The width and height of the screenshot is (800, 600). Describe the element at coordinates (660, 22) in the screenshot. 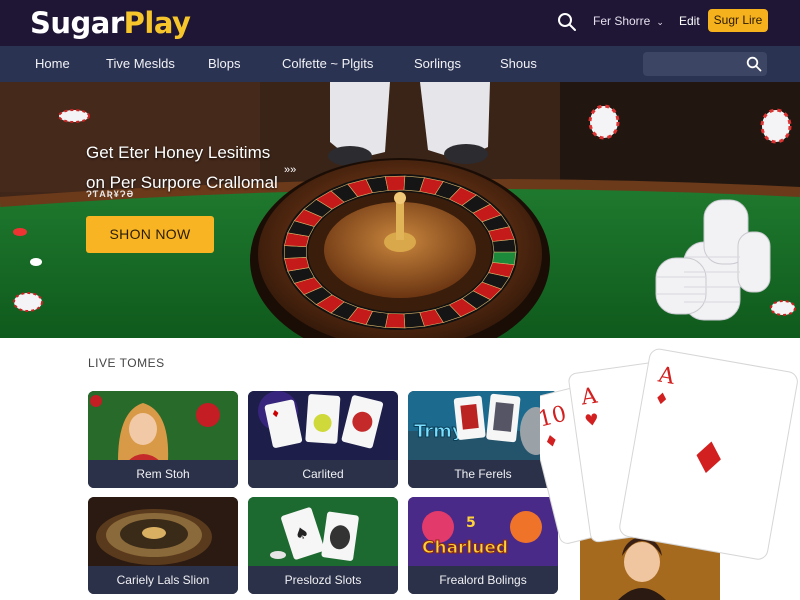

I see `chevron-down-icon: ⌄` at that location.